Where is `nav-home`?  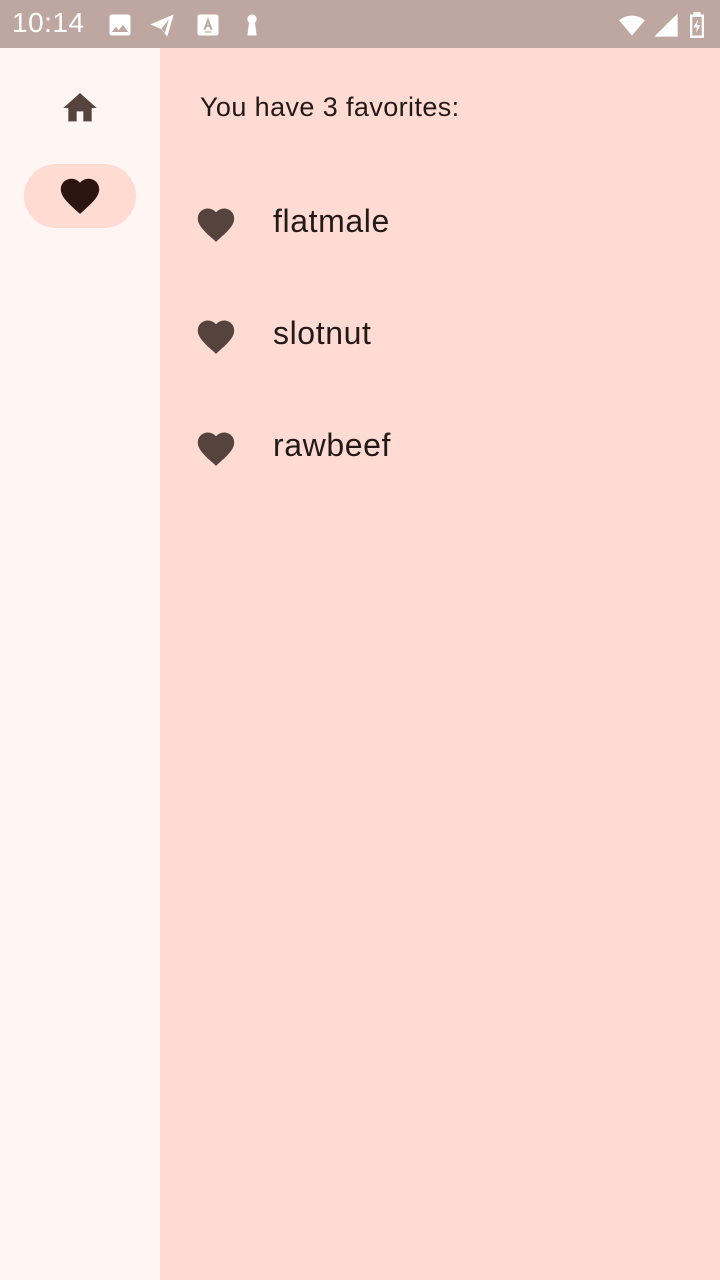 nav-home is located at coordinates (80, 108).